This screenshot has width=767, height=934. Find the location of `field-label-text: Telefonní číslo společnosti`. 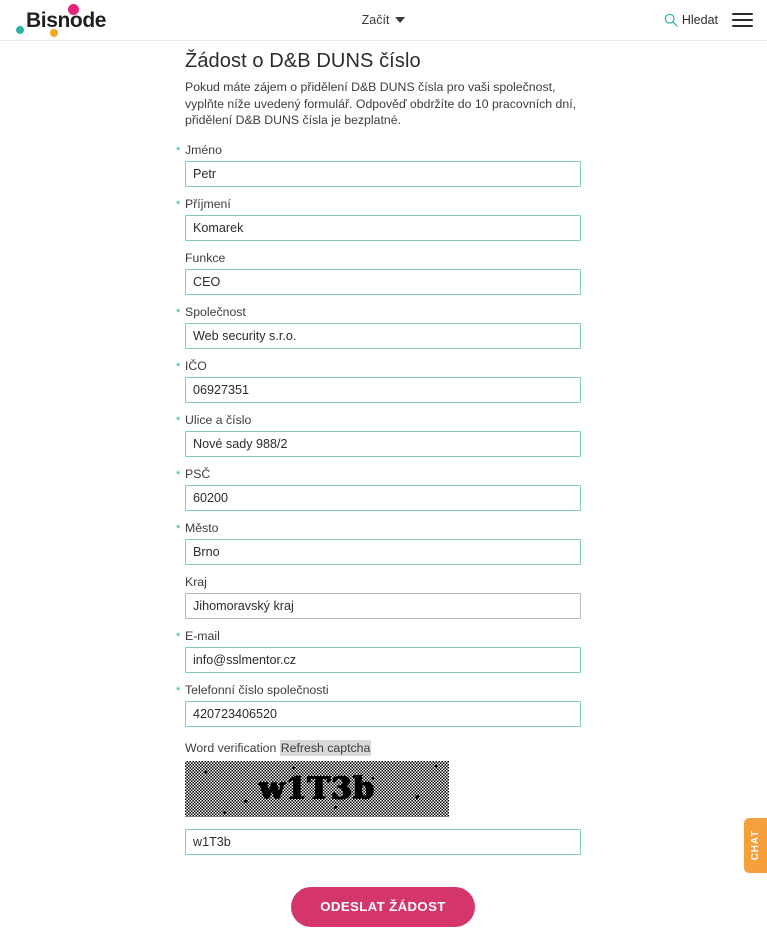

field-label-text: Telefonní číslo společnosti is located at coordinates (257, 689).